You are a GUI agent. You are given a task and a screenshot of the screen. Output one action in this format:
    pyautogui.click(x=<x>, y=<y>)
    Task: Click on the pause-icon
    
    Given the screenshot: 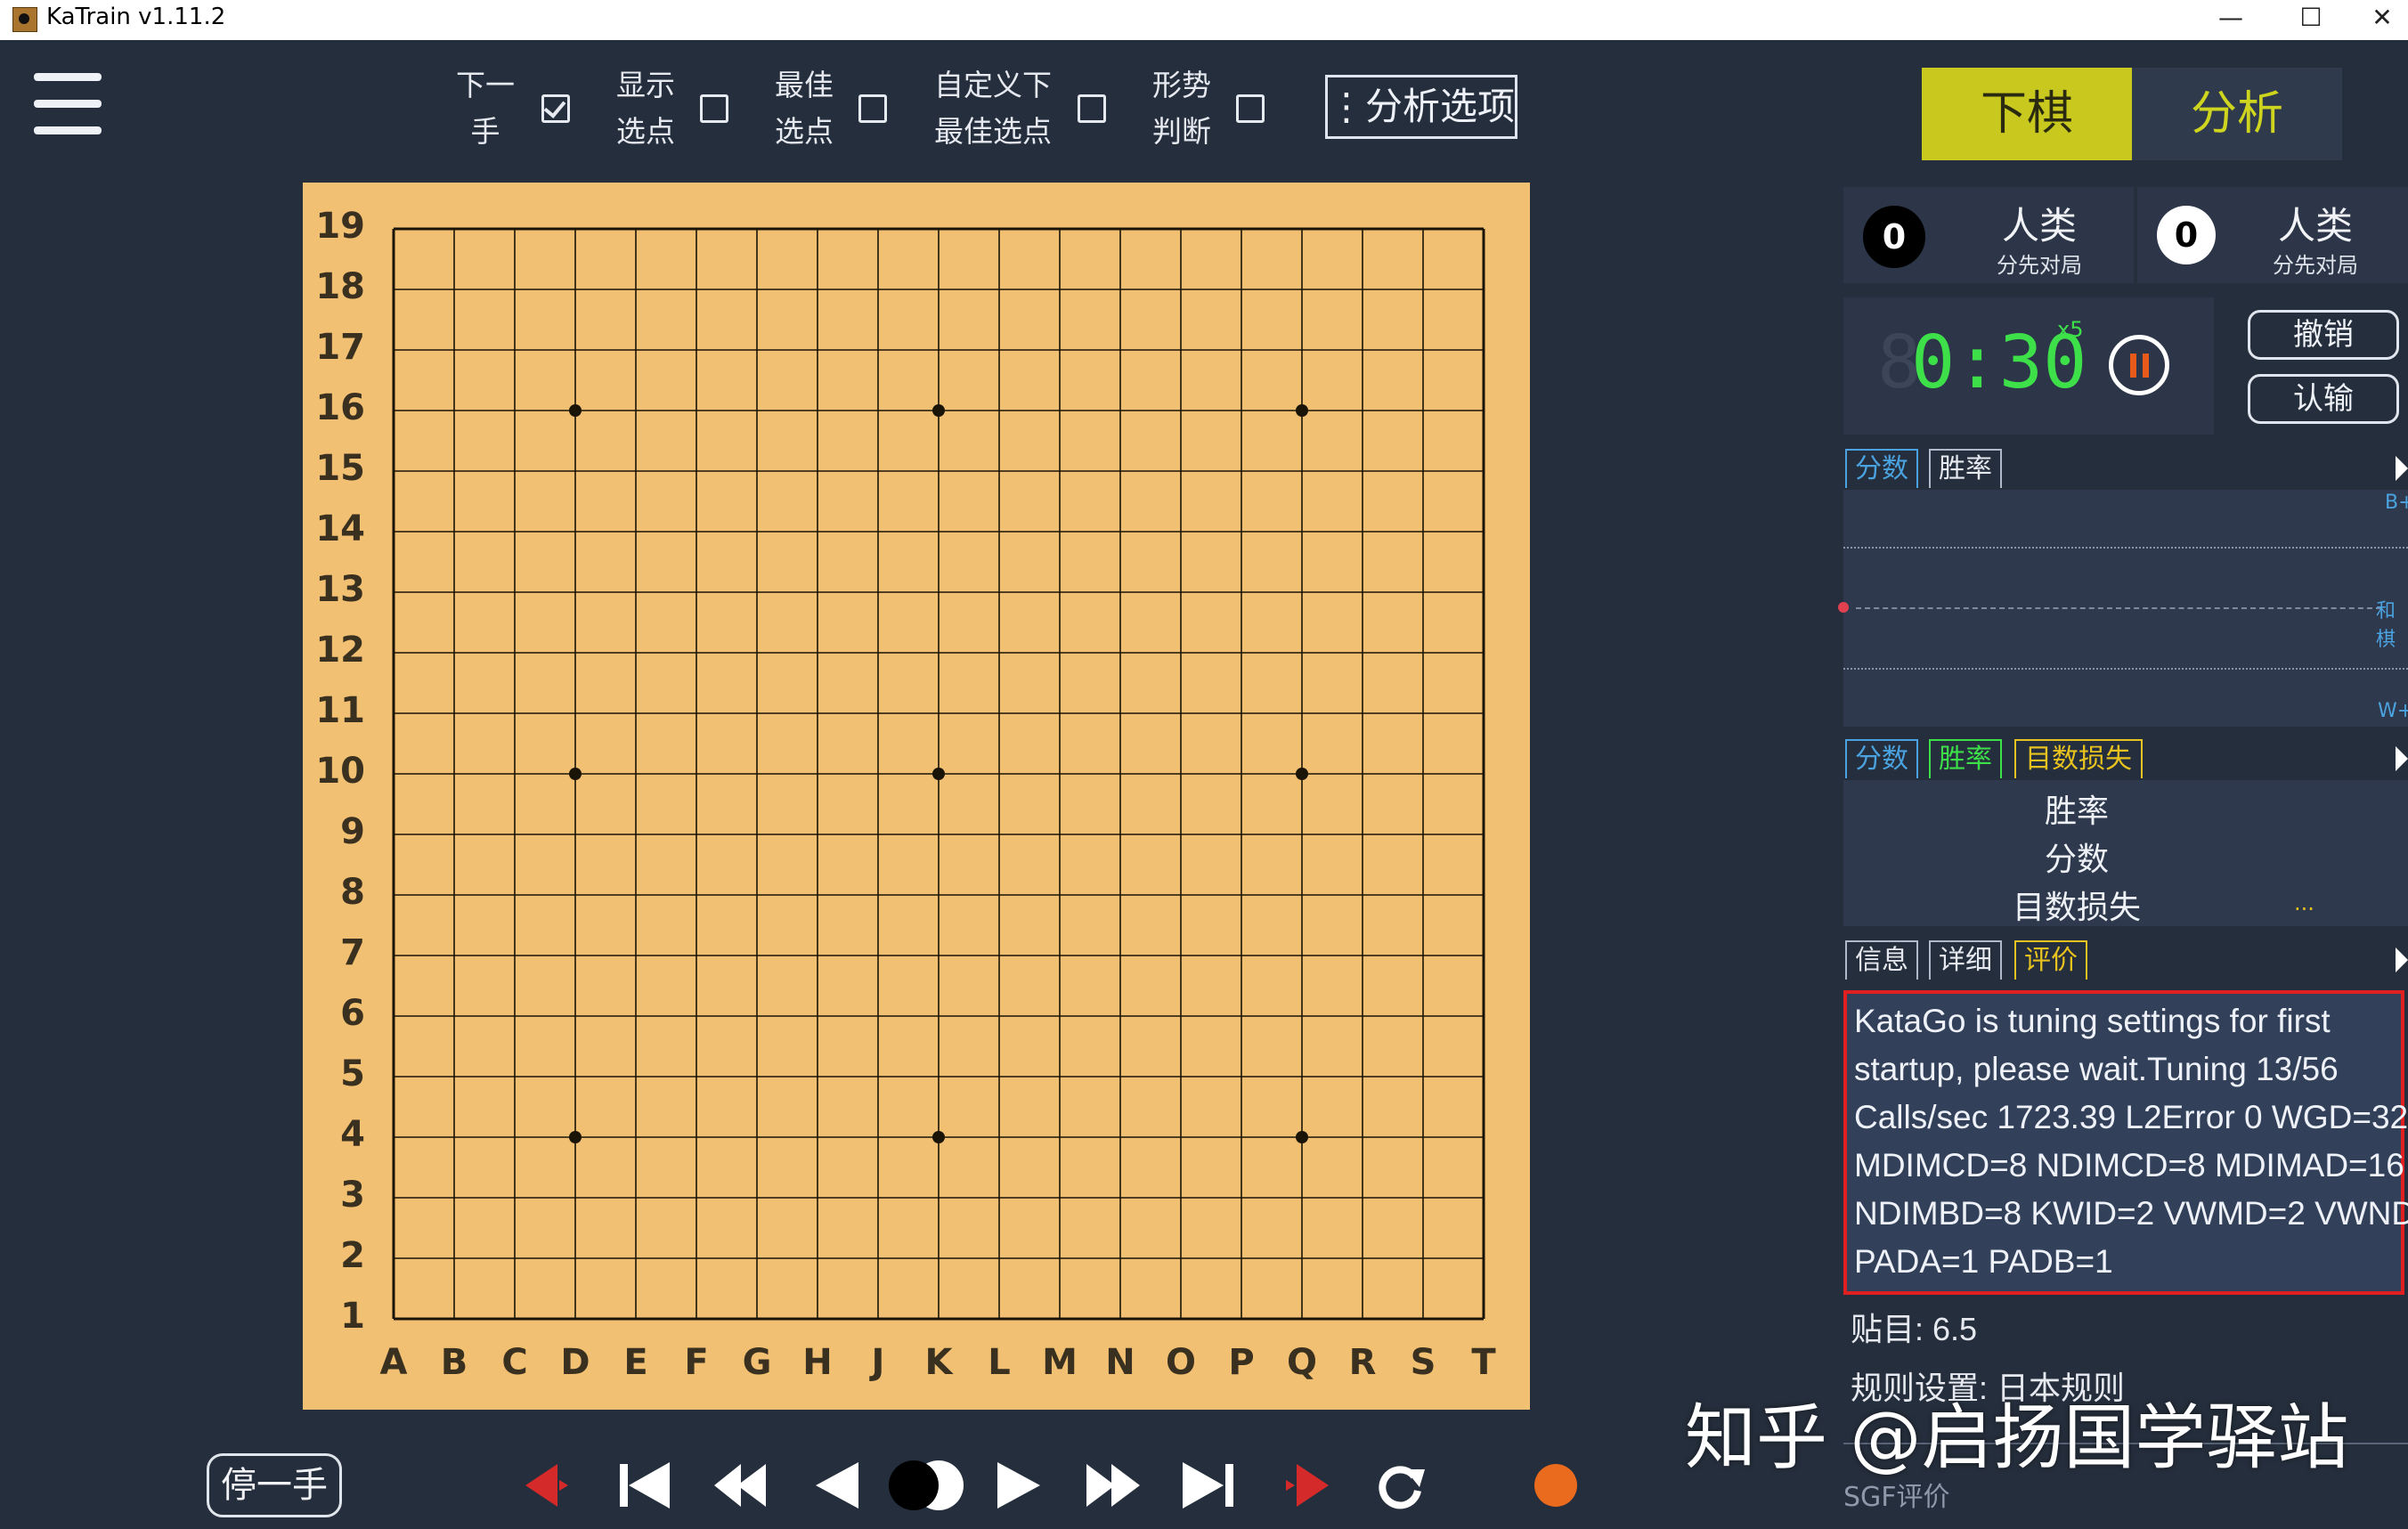 What is the action you would take?
    pyautogui.click(x=2139, y=365)
    